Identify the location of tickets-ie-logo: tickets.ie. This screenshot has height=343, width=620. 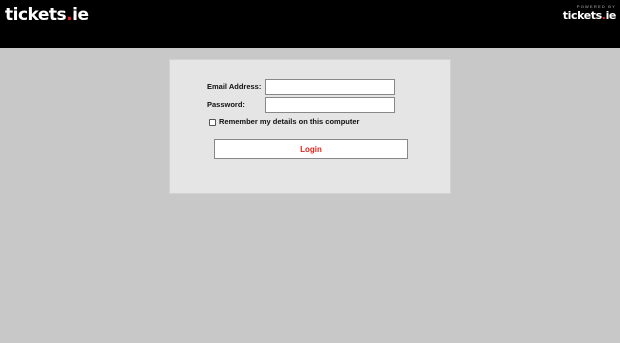
(47, 15).